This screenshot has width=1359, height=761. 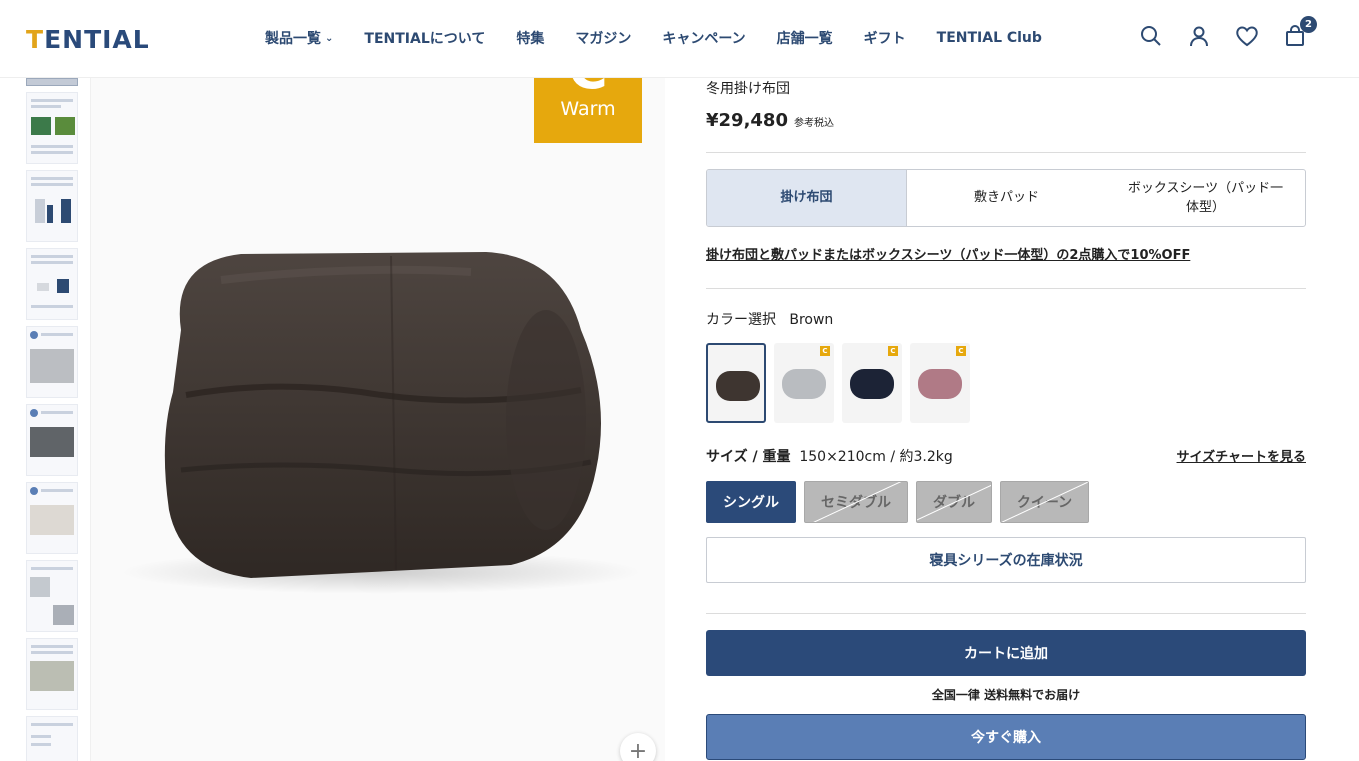 What do you see at coordinates (747, 120) in the screenshot?
I see `product-price: ¥29,480` at bounding box center [747, 120].